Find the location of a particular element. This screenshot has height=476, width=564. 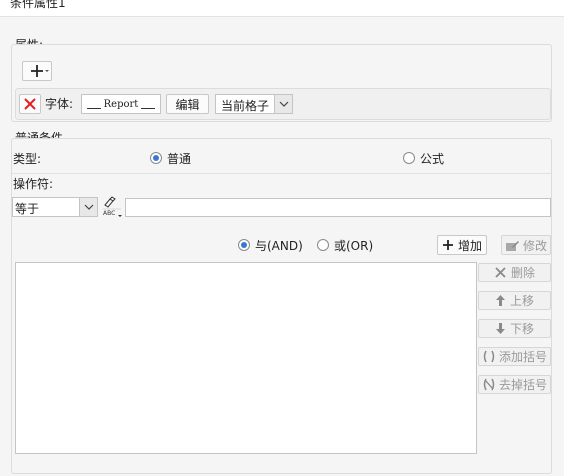

svg-text: ABC is located at coordinates (109, 213).